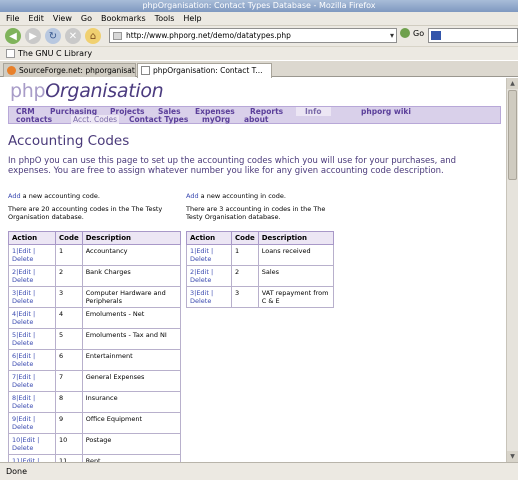  Describe the element at coordinates (131, 458) in the screenshot. I see `row-description: Rent` at that location.